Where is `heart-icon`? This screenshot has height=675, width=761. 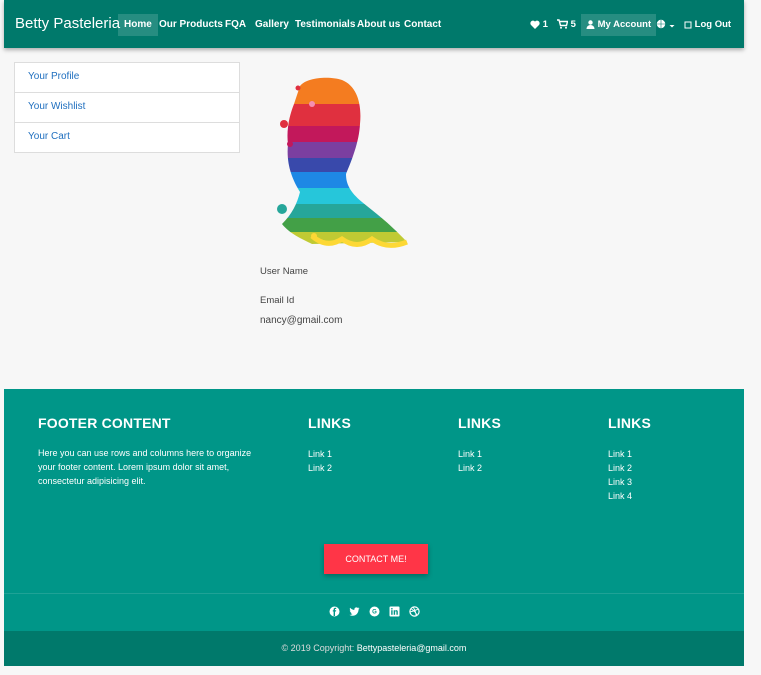
heart-icon is located at coordinates (535, 24).